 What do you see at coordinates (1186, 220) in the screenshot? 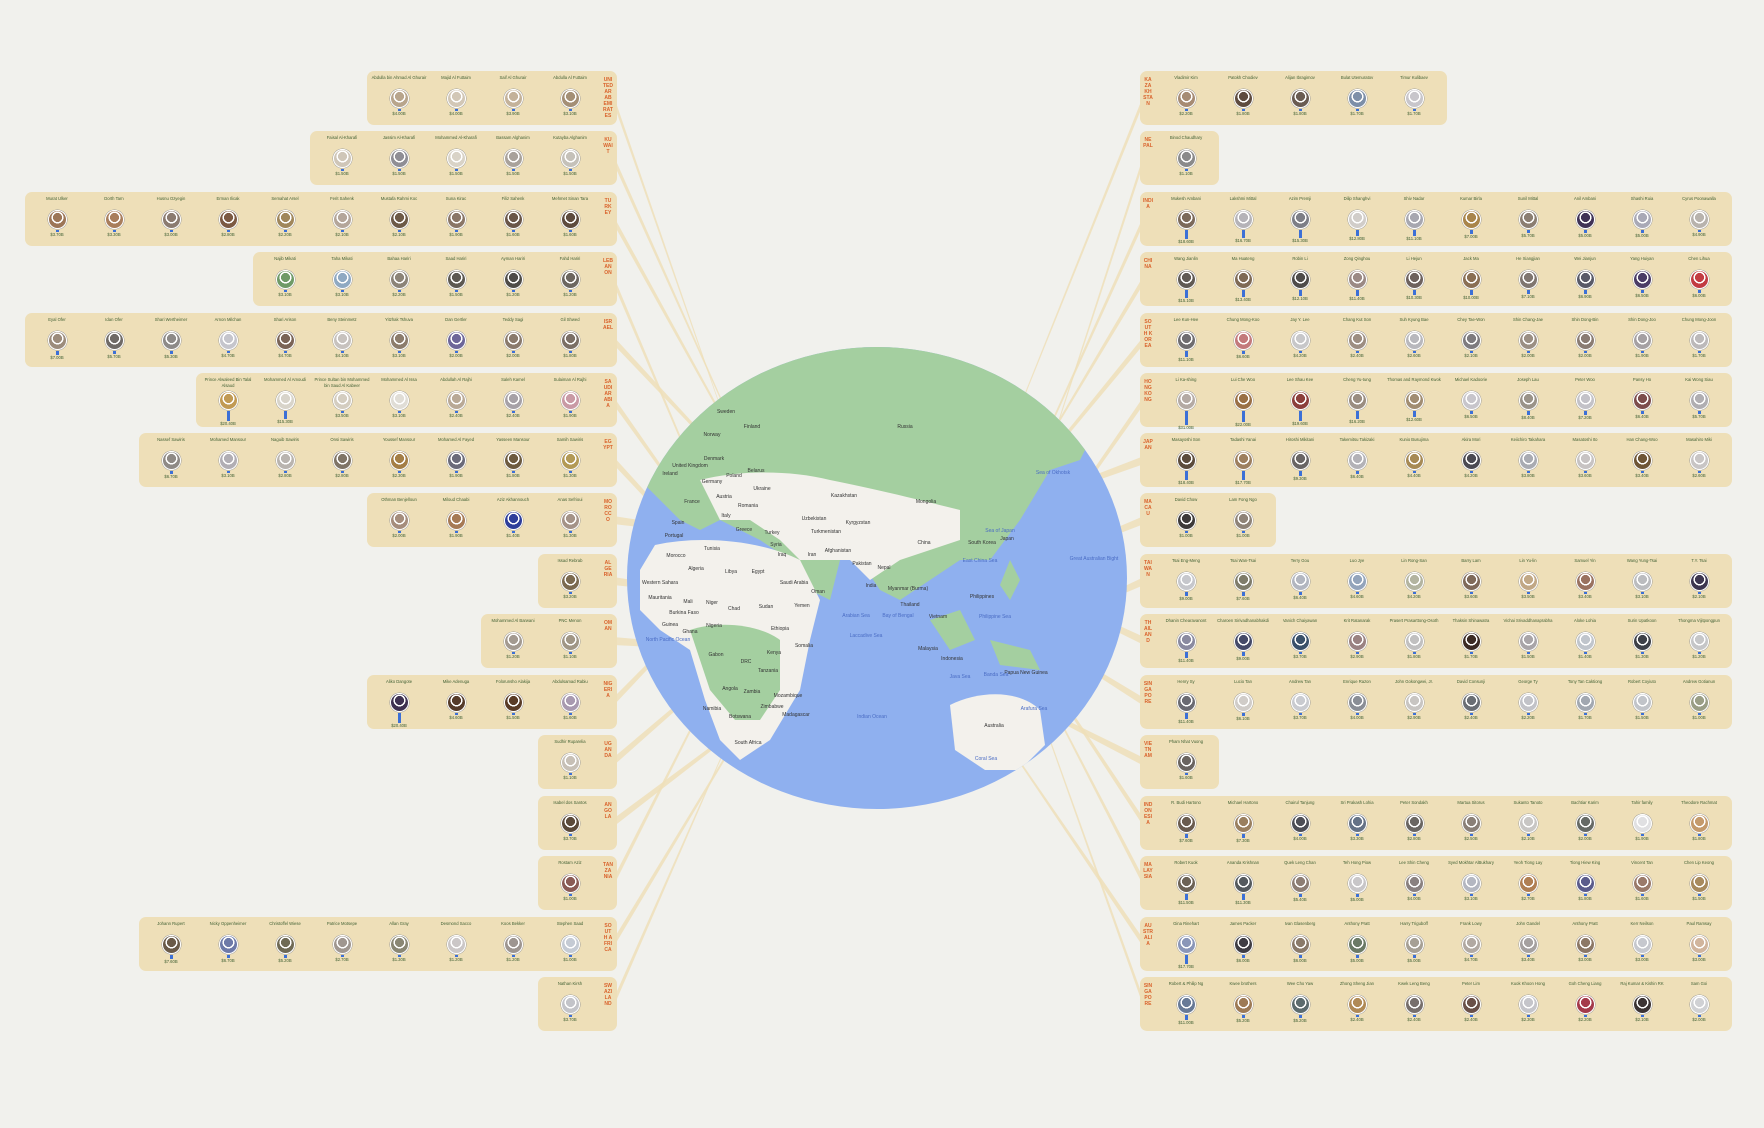
I see `billionaire-card: Mukesh Ambani $18.60B` at bounding box center [1186, 220].